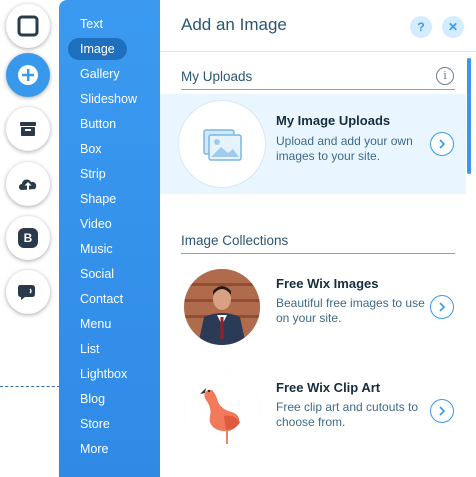 Image resolution: width=476 pixels, height=477 pixels. What do you see at coordinates (96, 224) in the screenshot?
I see `menu-item-video: Video` at bounding box center [96, 224].